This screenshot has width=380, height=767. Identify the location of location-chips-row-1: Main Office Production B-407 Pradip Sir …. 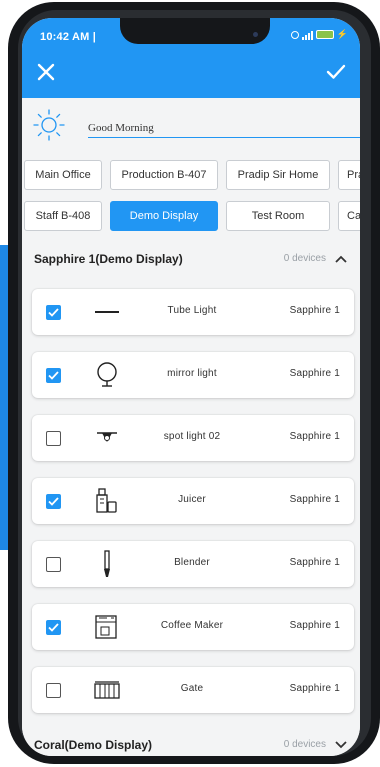
(192, 175).